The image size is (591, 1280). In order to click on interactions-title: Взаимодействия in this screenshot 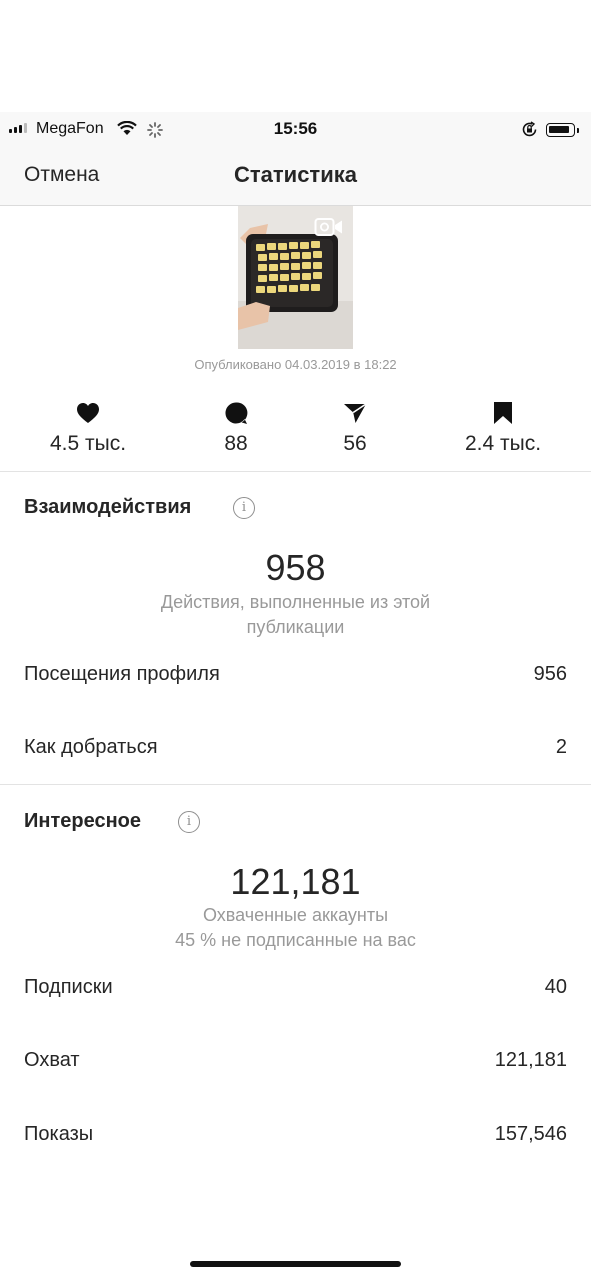, I will do `click(108, 507)`.